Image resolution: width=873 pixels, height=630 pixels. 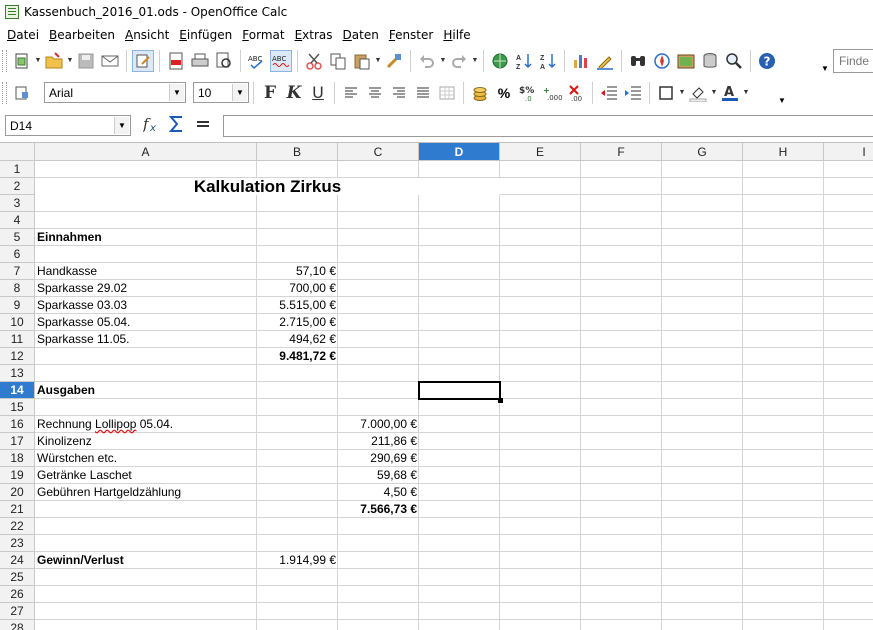 What do you see at coordinates (378, 424) in the screenshot?
I see `expense-amount: 7.000,00 €` at bounding box center [378, 424].